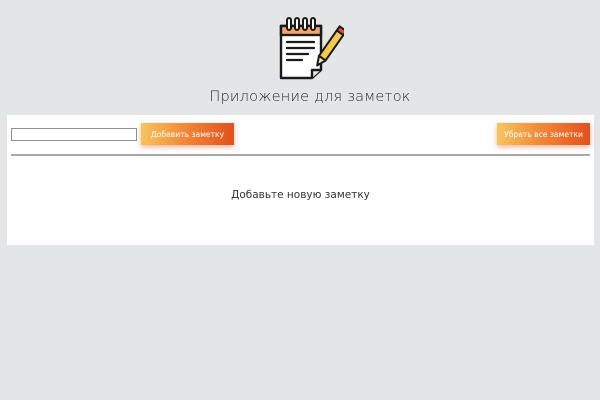 The width and height of the screenshot is (600, 400). What do you see at coordinates (187, 134) in the screenshot?
I see `add-note-button: Добавить заметку` at bounding box center [187, 134].